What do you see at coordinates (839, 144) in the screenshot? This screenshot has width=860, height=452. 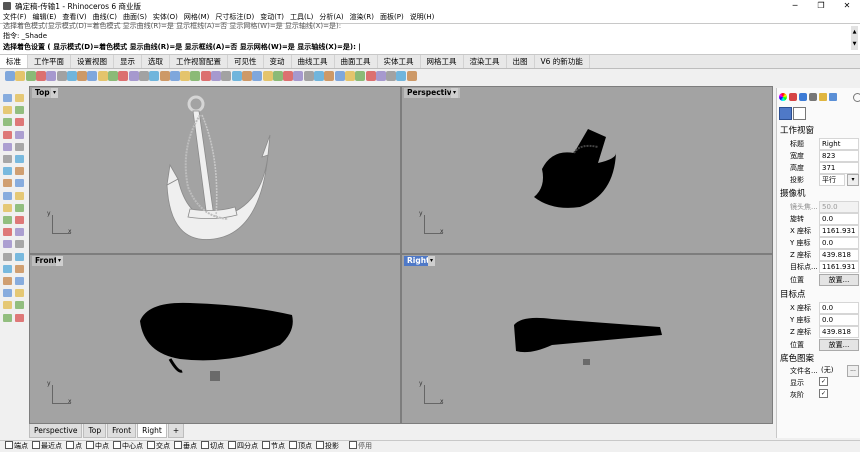 I see `value-title: Right` at bounding box center [839, 144].